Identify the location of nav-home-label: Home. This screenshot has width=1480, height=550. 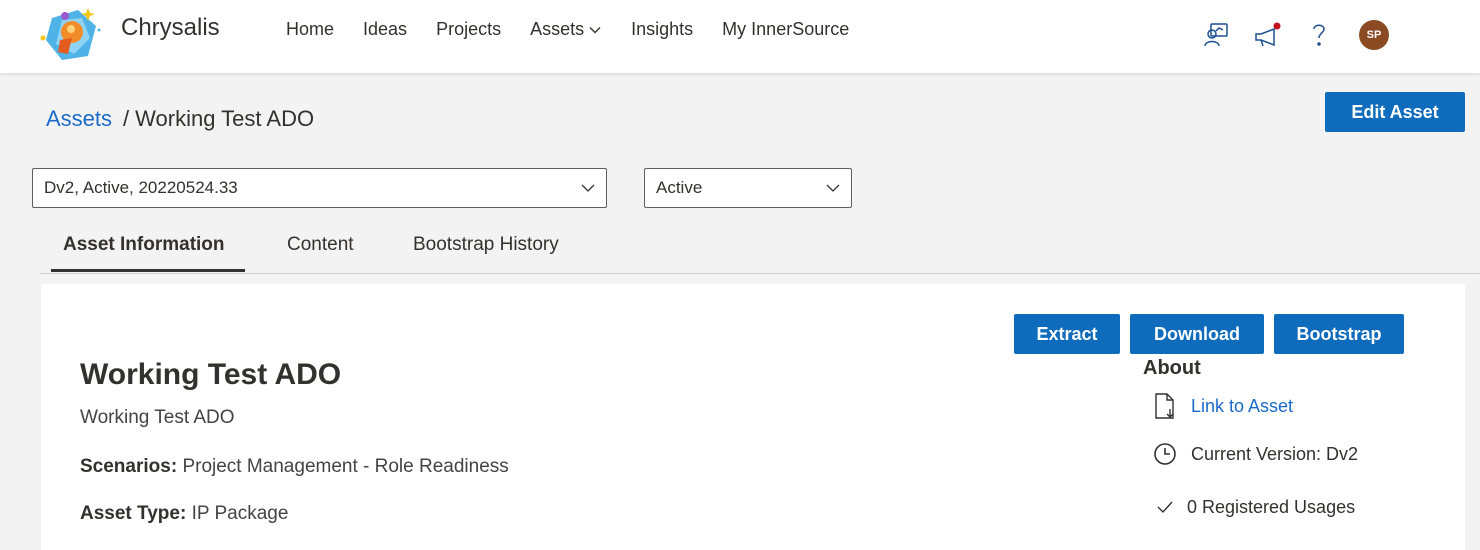
(310, 29).